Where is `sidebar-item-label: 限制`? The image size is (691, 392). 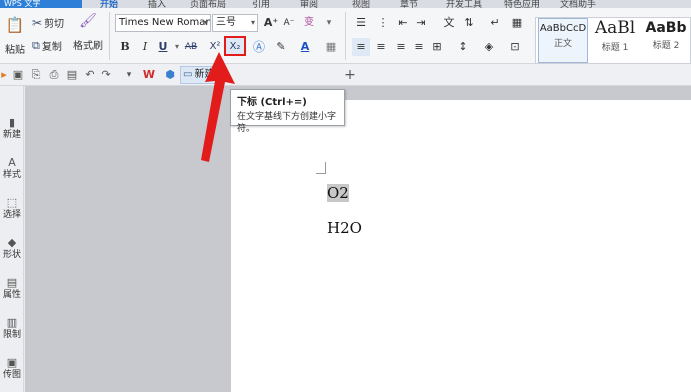
sidebar-item-label: 限制 is located at coordinates (11, 335).